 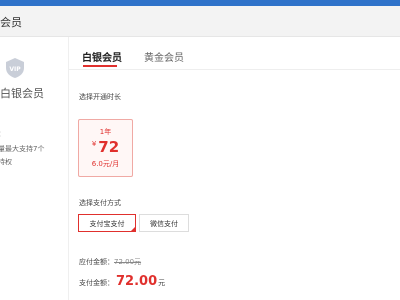 What do you see at coordinates (102, 56) in the screenshot?
I see `tab-silver-member: 白银会员` at bounding box center [102, 56].